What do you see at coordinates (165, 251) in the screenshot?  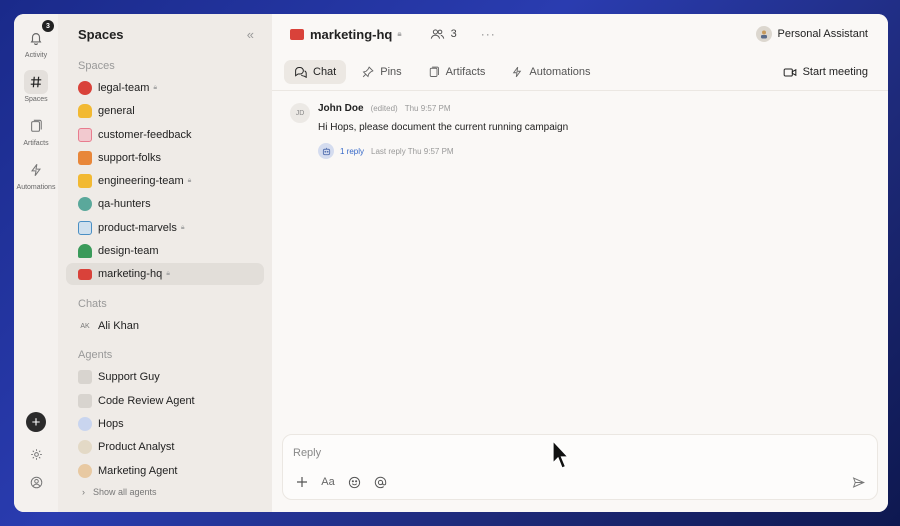 I see `sidebar-item-design-team: design-team` at bounding box center [165, 251].